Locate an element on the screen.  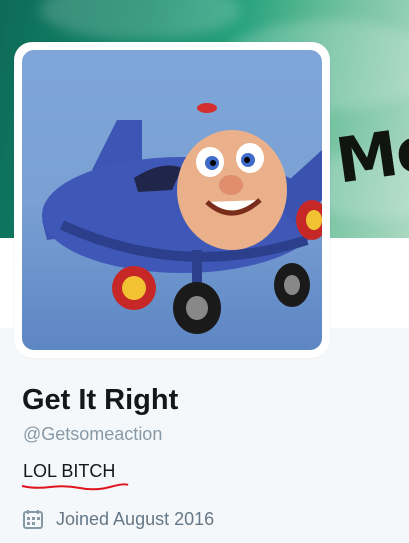
joined-date-row: Joined August 2016 is located at coordinates (118, 519).